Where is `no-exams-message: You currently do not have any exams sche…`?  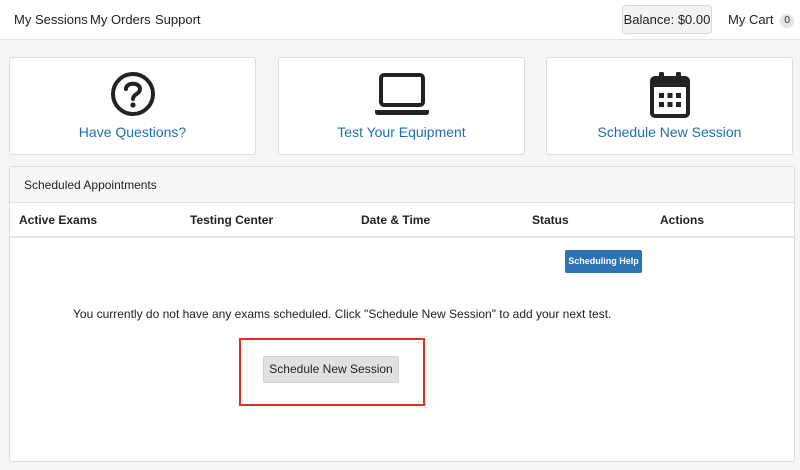 no-exams-message: You currently do not have any exams sche… is located at coordinates (342, 314).